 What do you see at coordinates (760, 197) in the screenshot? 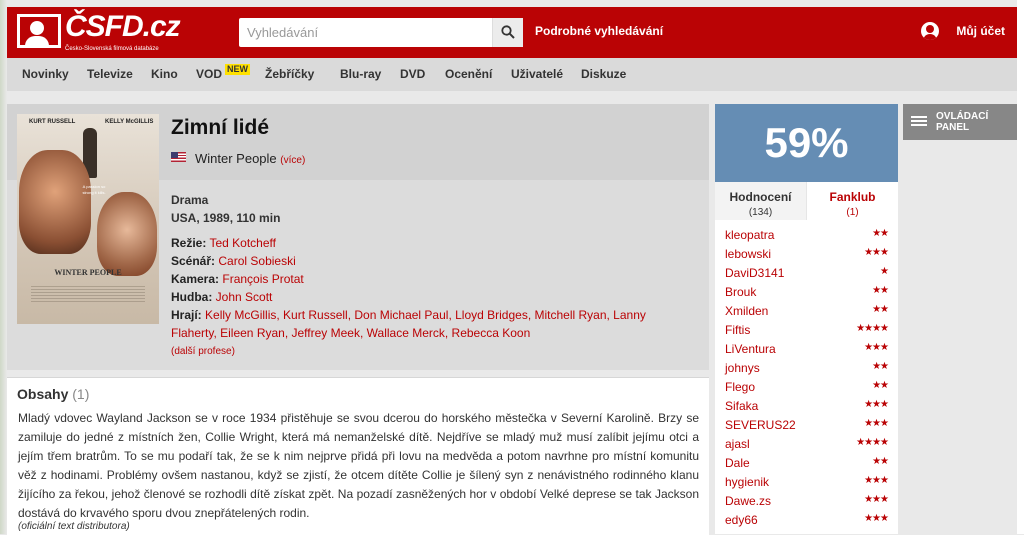
I see `tab-ratings-label: Hodnocení` at bounding box center [760, 197].